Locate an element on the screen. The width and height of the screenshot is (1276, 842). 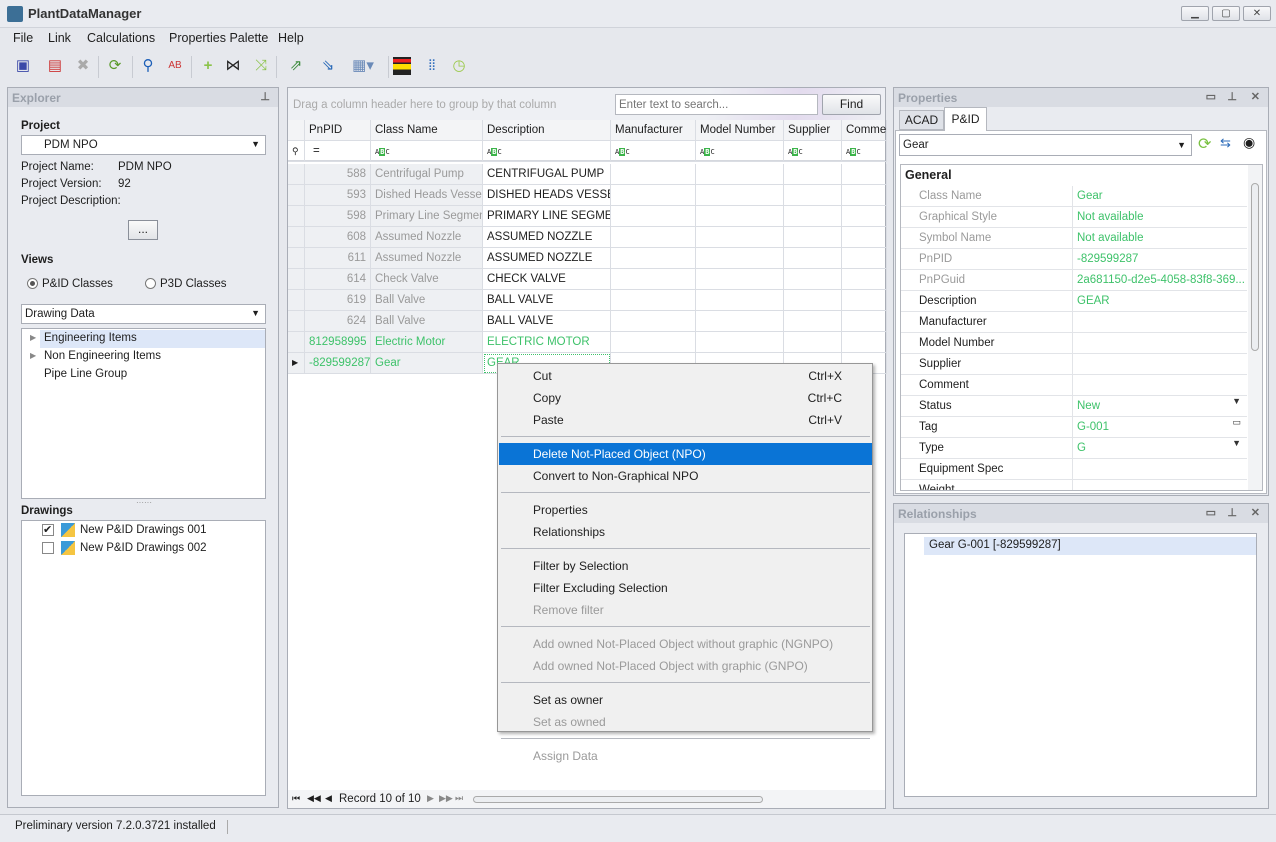
tree-item-pipe-line-group: Pipe Line Group is located at coordinates (85, 374).